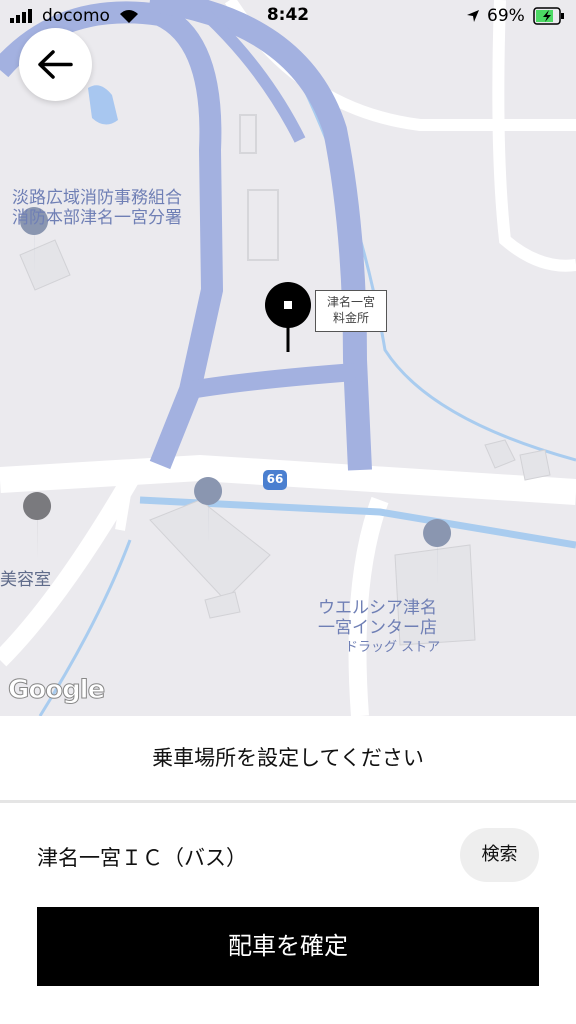 Image resolution: width=576 pixels, height=1024 pixels. What do you see at coordinates (288, 946) in the screenshot?
I see `confirm-ride-button: 配車を確定` at bounding box center [288, 946].